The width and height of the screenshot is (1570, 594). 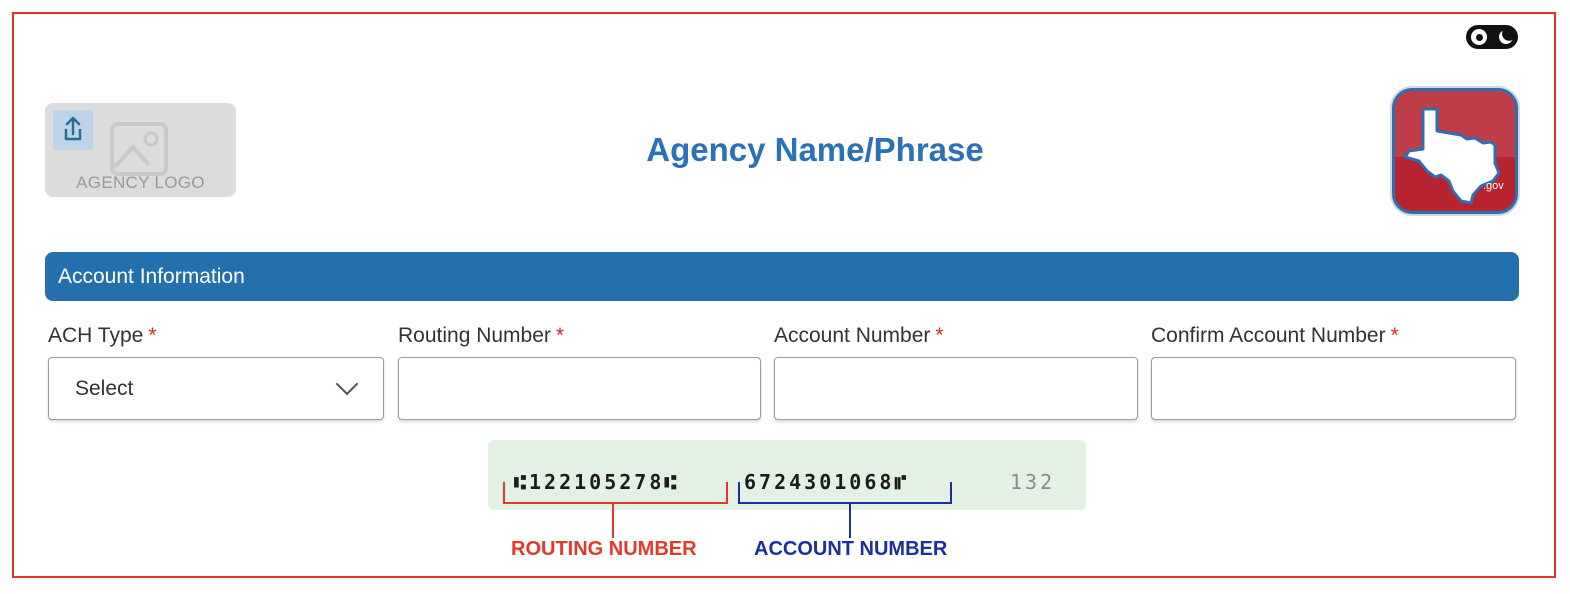 I want to click on image-placeholder-icon, so click(x=139, y=149).